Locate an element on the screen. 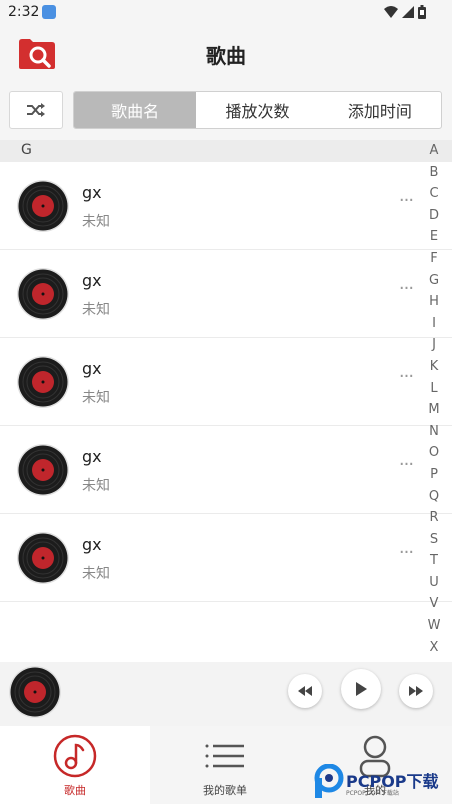  play-icon is located at coordinates (361, 689).